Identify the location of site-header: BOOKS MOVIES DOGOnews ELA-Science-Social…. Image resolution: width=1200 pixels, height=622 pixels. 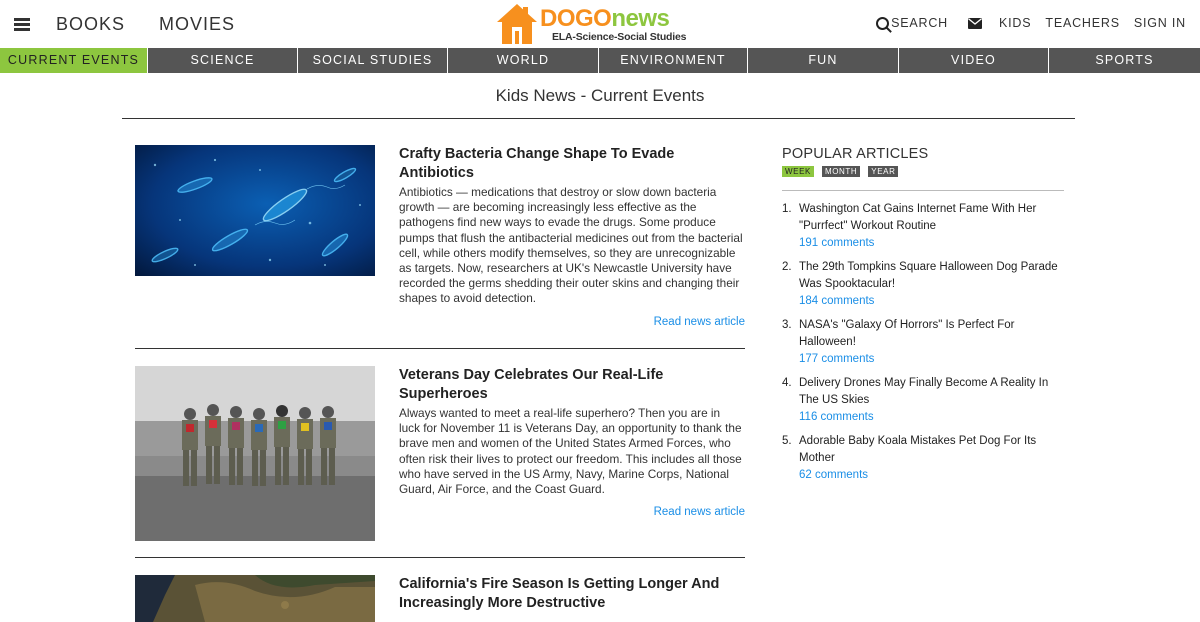
(600, 24).